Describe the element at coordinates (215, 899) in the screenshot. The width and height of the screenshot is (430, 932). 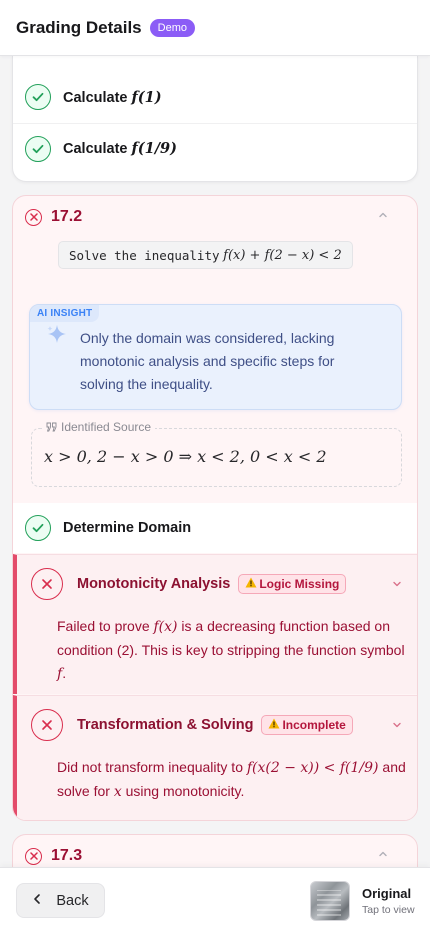
I see `bottom-action-bar: Back Original Tap to view` at that location.